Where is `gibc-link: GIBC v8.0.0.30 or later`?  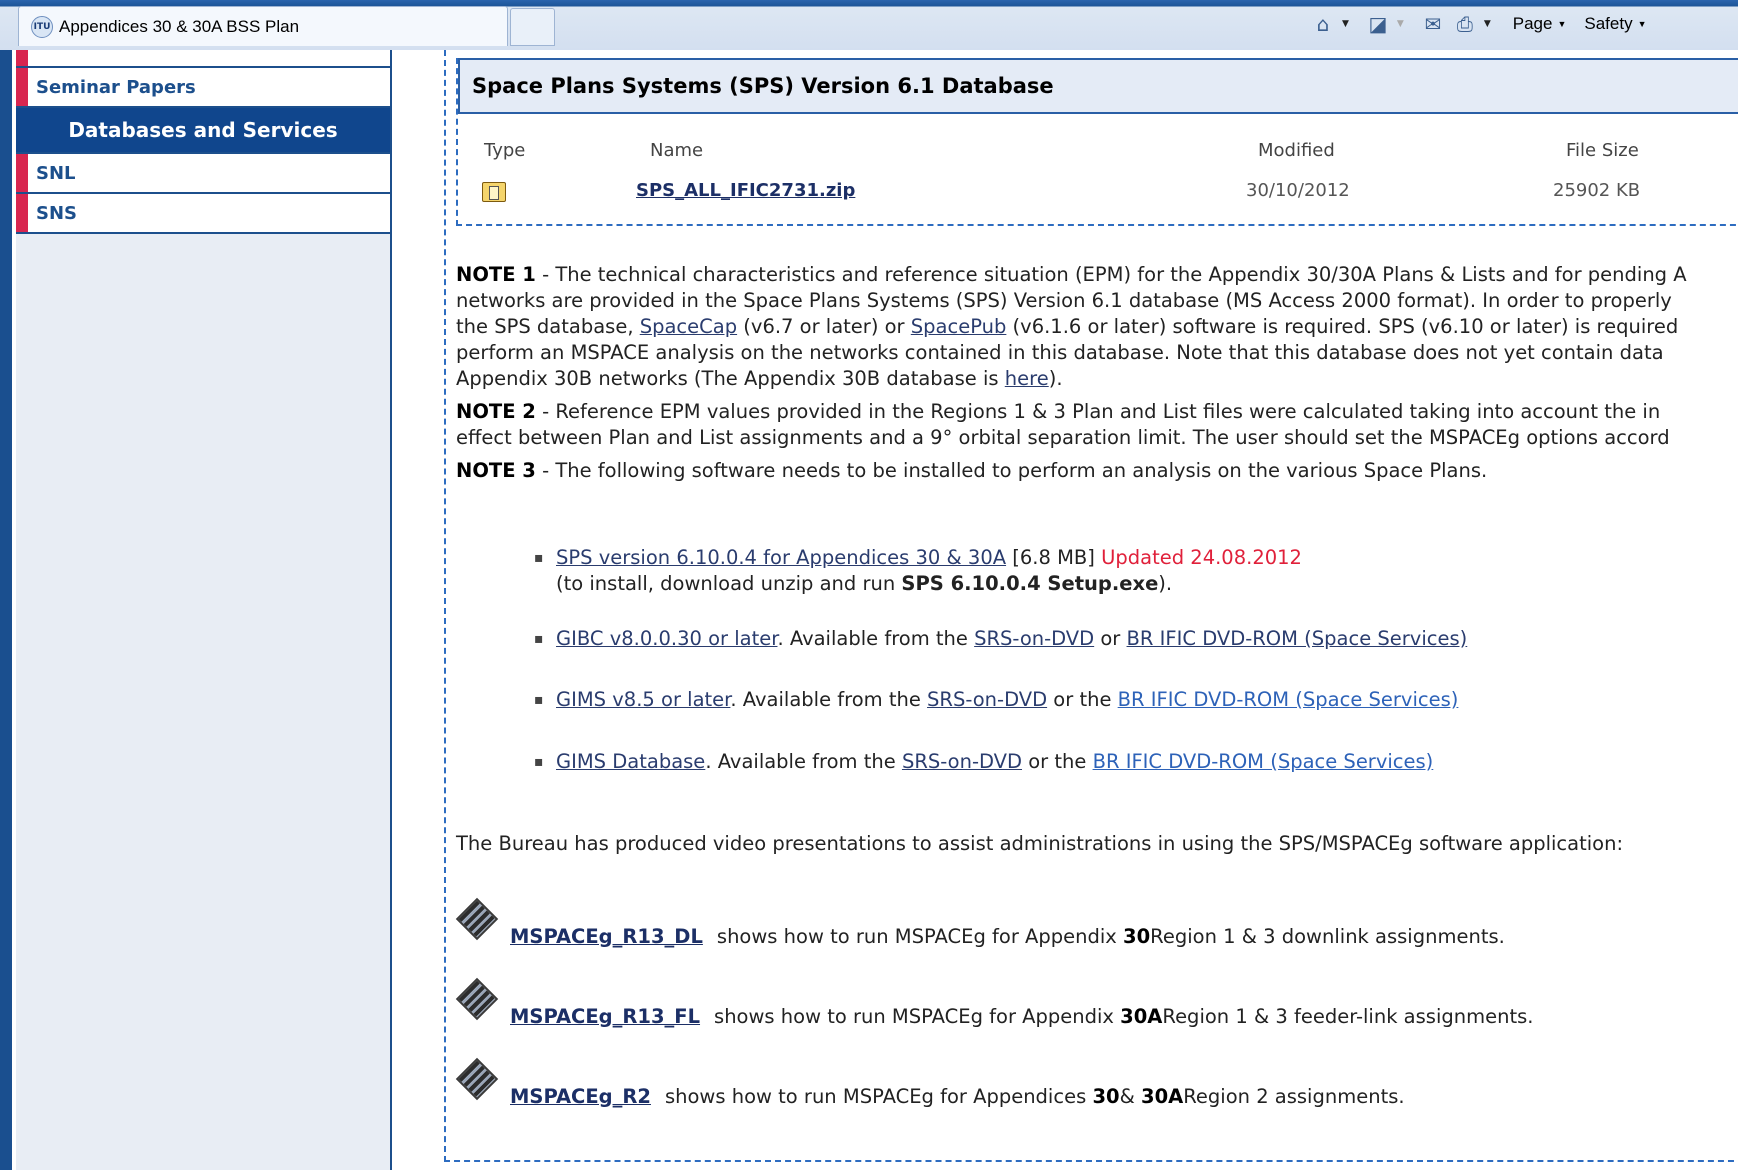 gibc-link: GIBC v8.0.0.30 or later is located at coordinates (666, 638).